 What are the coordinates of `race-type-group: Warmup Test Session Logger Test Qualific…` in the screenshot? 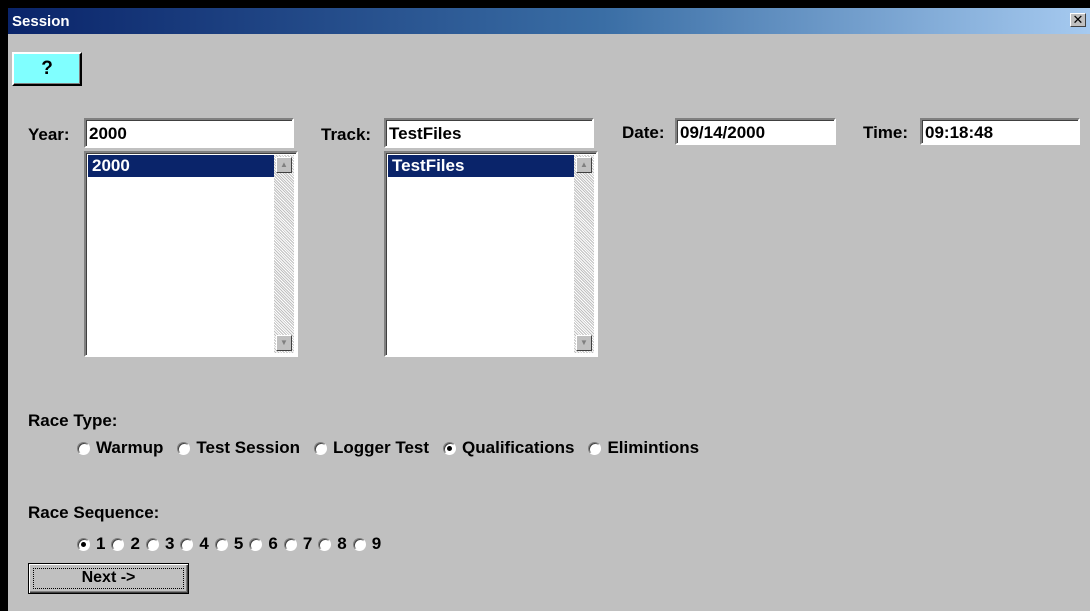 It's located at (395, 448).